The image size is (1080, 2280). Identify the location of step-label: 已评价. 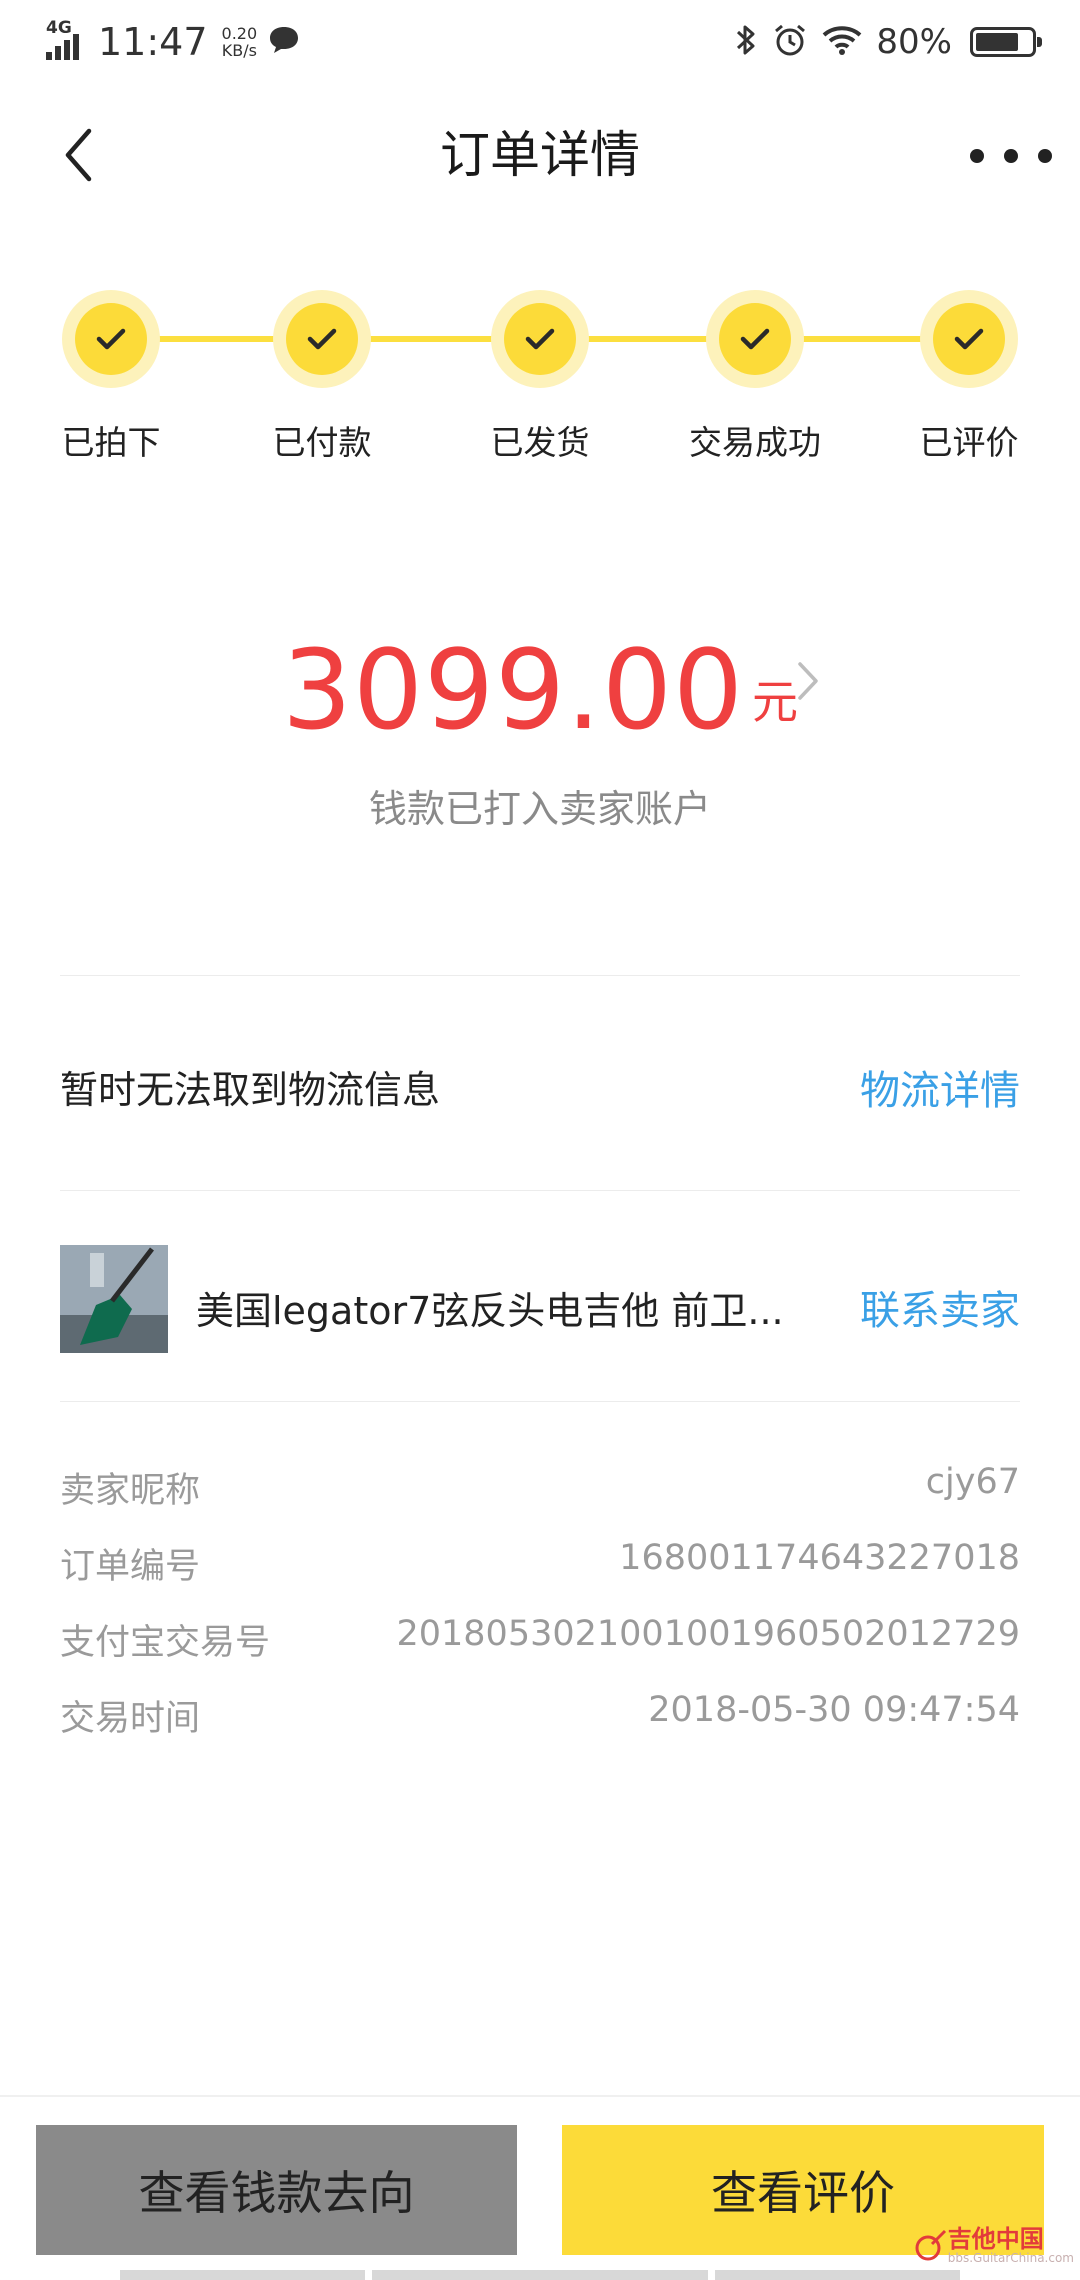
(969, 442).